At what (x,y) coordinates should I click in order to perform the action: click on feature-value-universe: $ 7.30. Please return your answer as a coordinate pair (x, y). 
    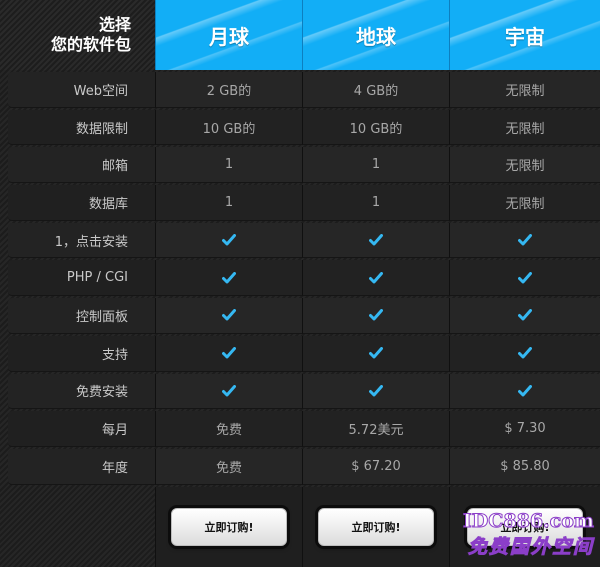
    Looking at the image, I should click on (524, 429).